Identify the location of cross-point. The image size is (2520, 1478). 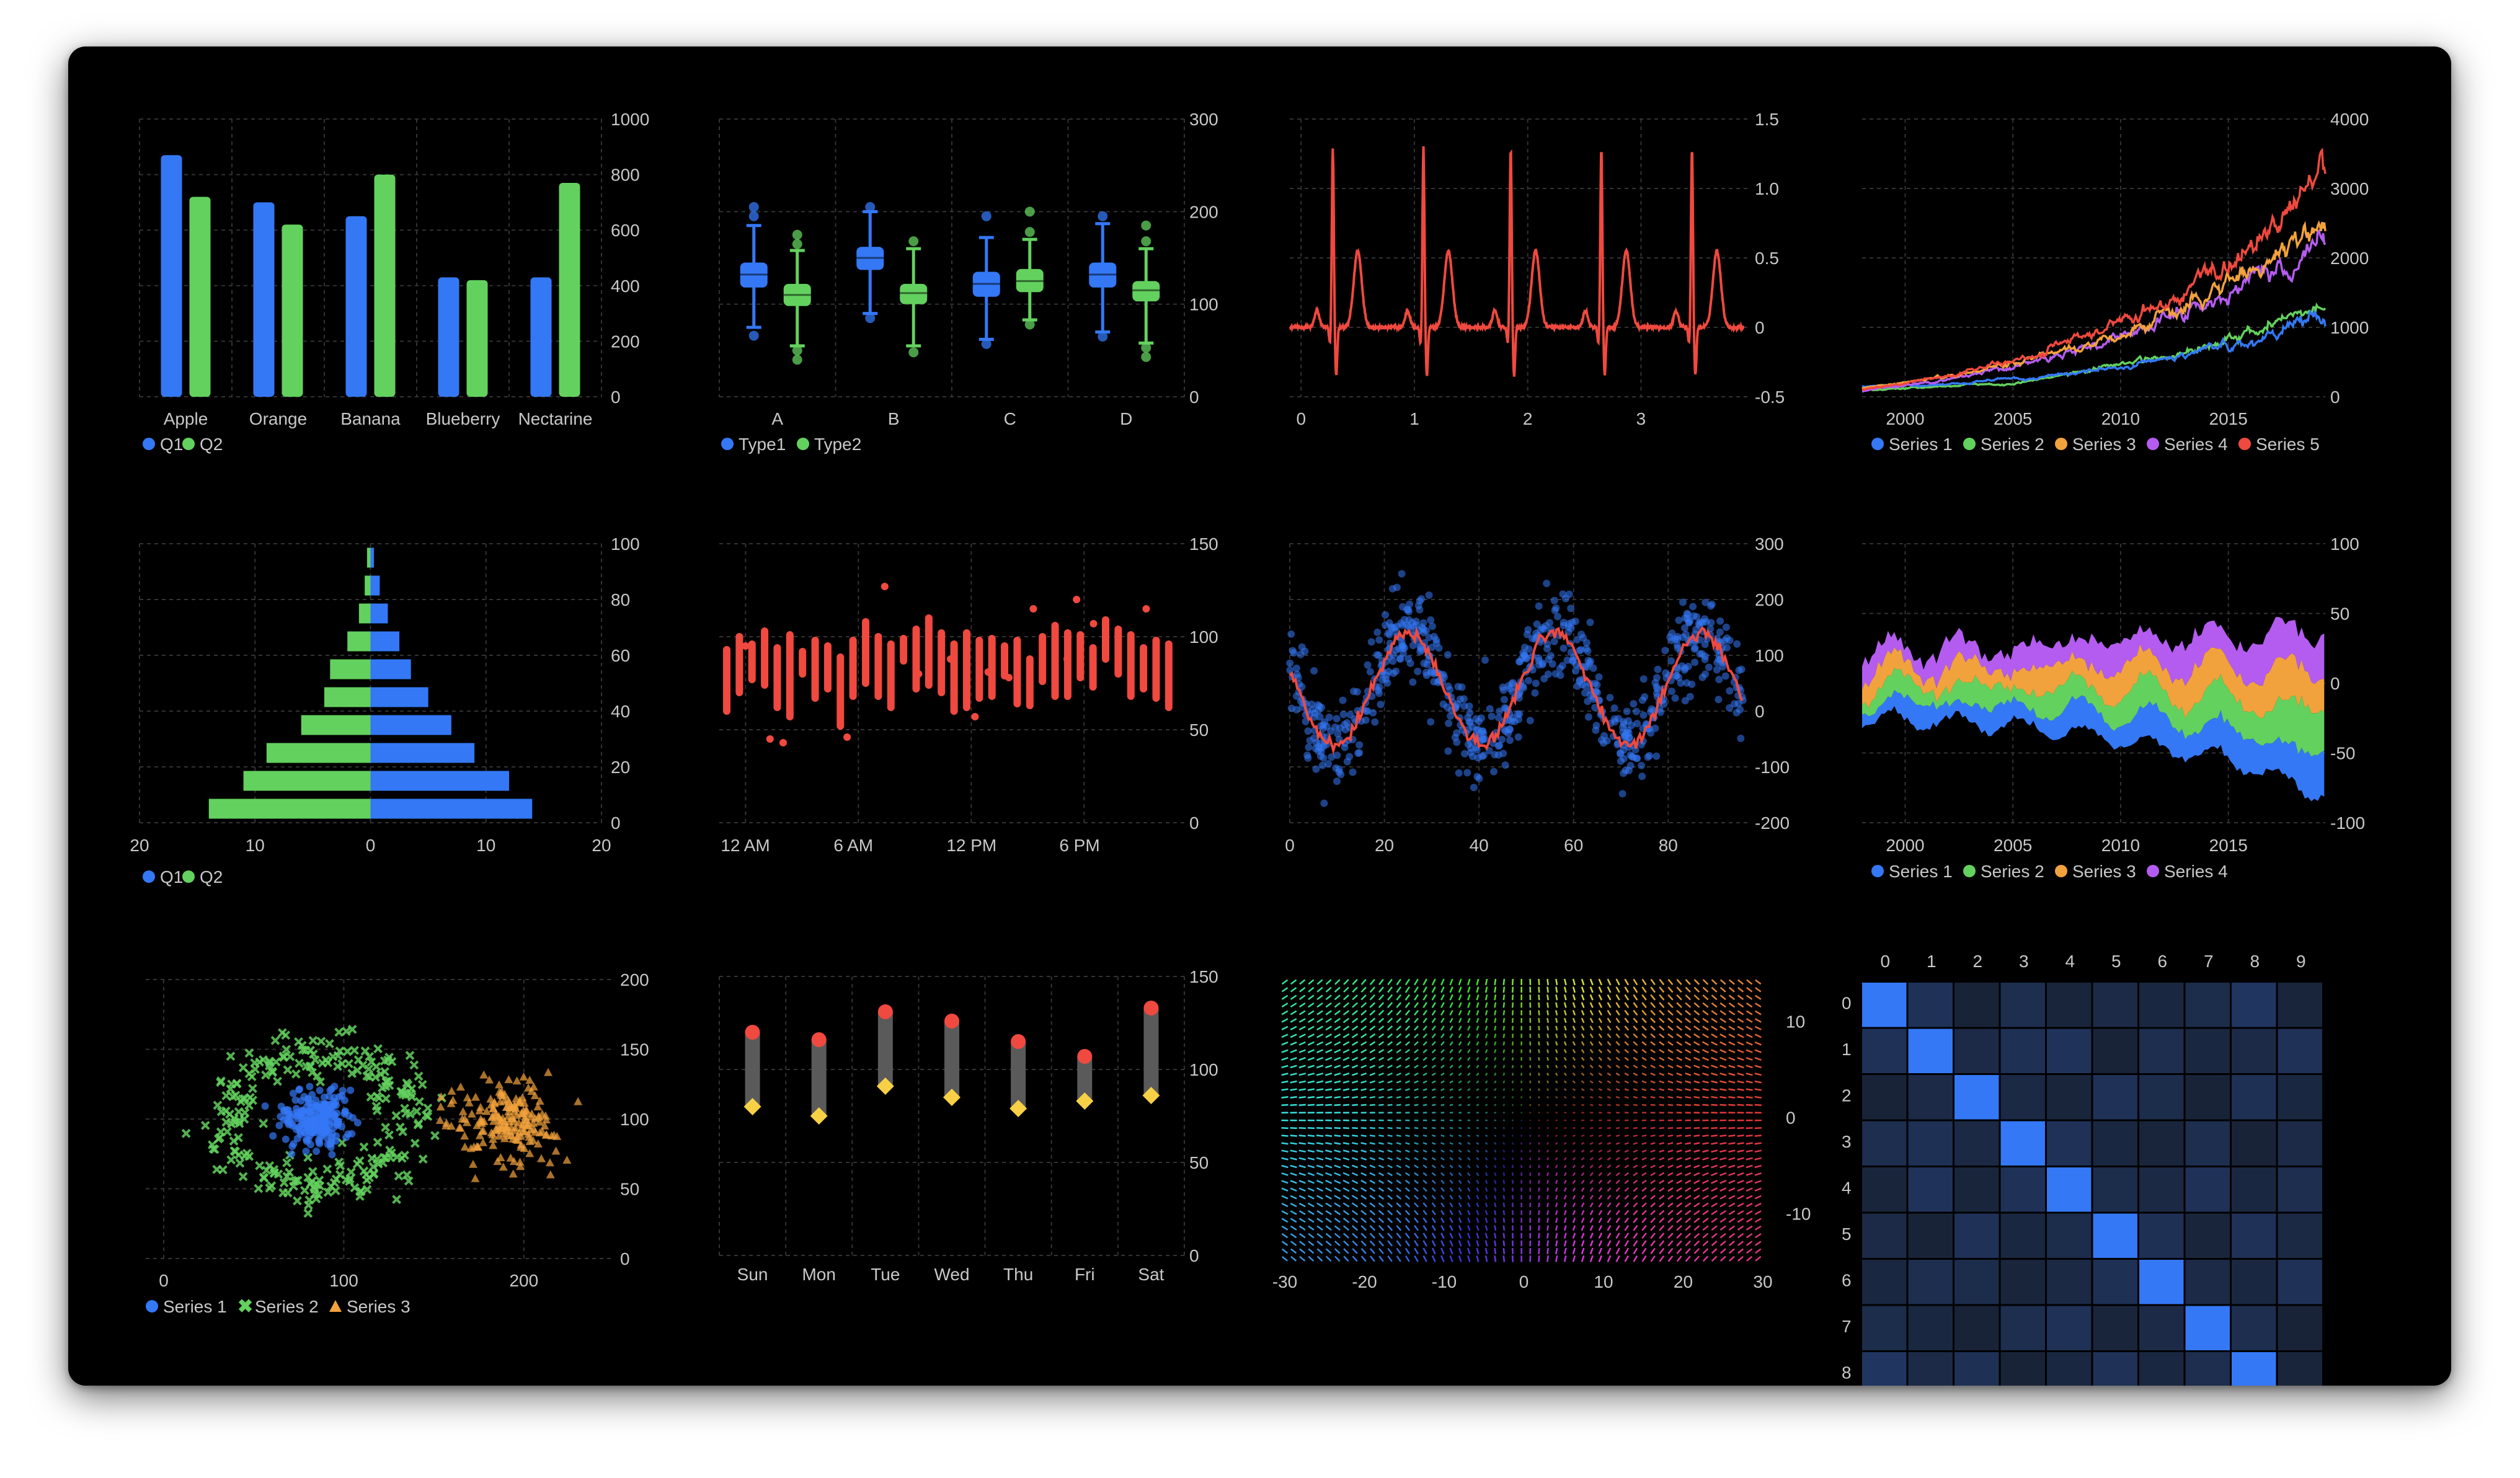
(231, 1056).